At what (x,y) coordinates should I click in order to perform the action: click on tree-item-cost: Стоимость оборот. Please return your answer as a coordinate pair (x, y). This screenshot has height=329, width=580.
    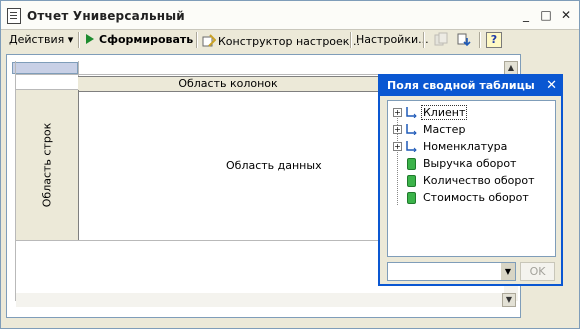
    Looking at the image, I should click on (470, 197).